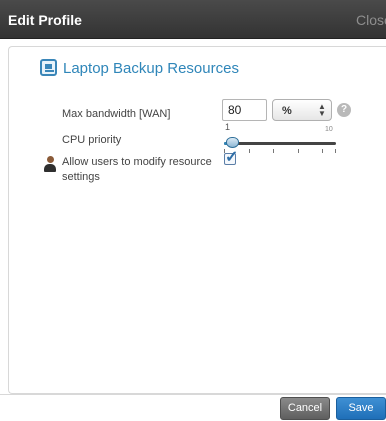 The height and width of the screenshot is (421, 386). I want to click on user-icon-body, so click(50, 168).